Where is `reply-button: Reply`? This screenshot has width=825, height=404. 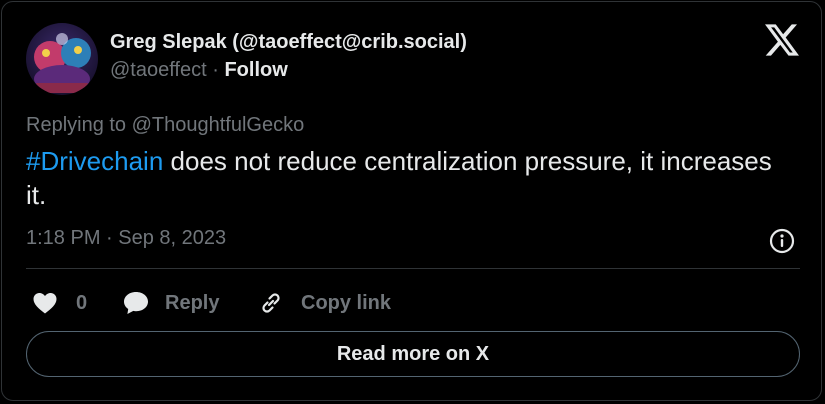 reply-button: Reply is located at coordinates (170, 303).